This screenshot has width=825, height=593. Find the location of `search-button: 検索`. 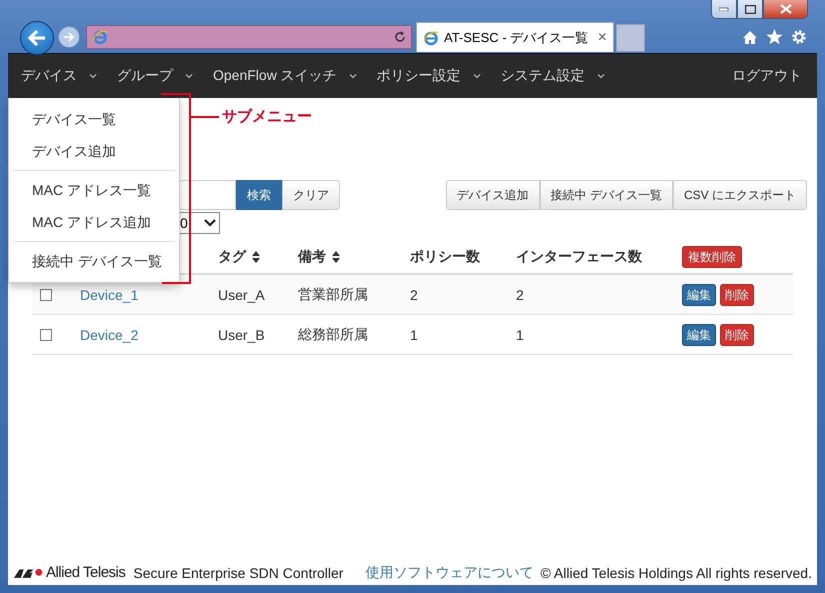

search-button: 検索 is located at coordinates (259, 195).